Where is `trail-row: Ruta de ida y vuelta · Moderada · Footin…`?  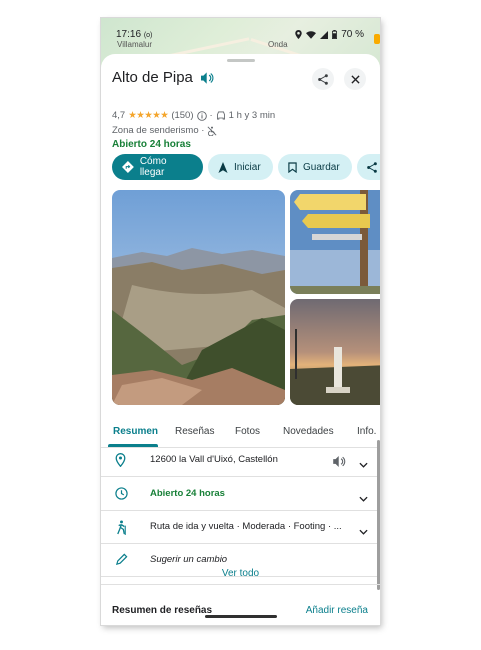
trail-row: Ruta de ida y vuelta · Moderada · Footin… is located at coordinates (240, 527).